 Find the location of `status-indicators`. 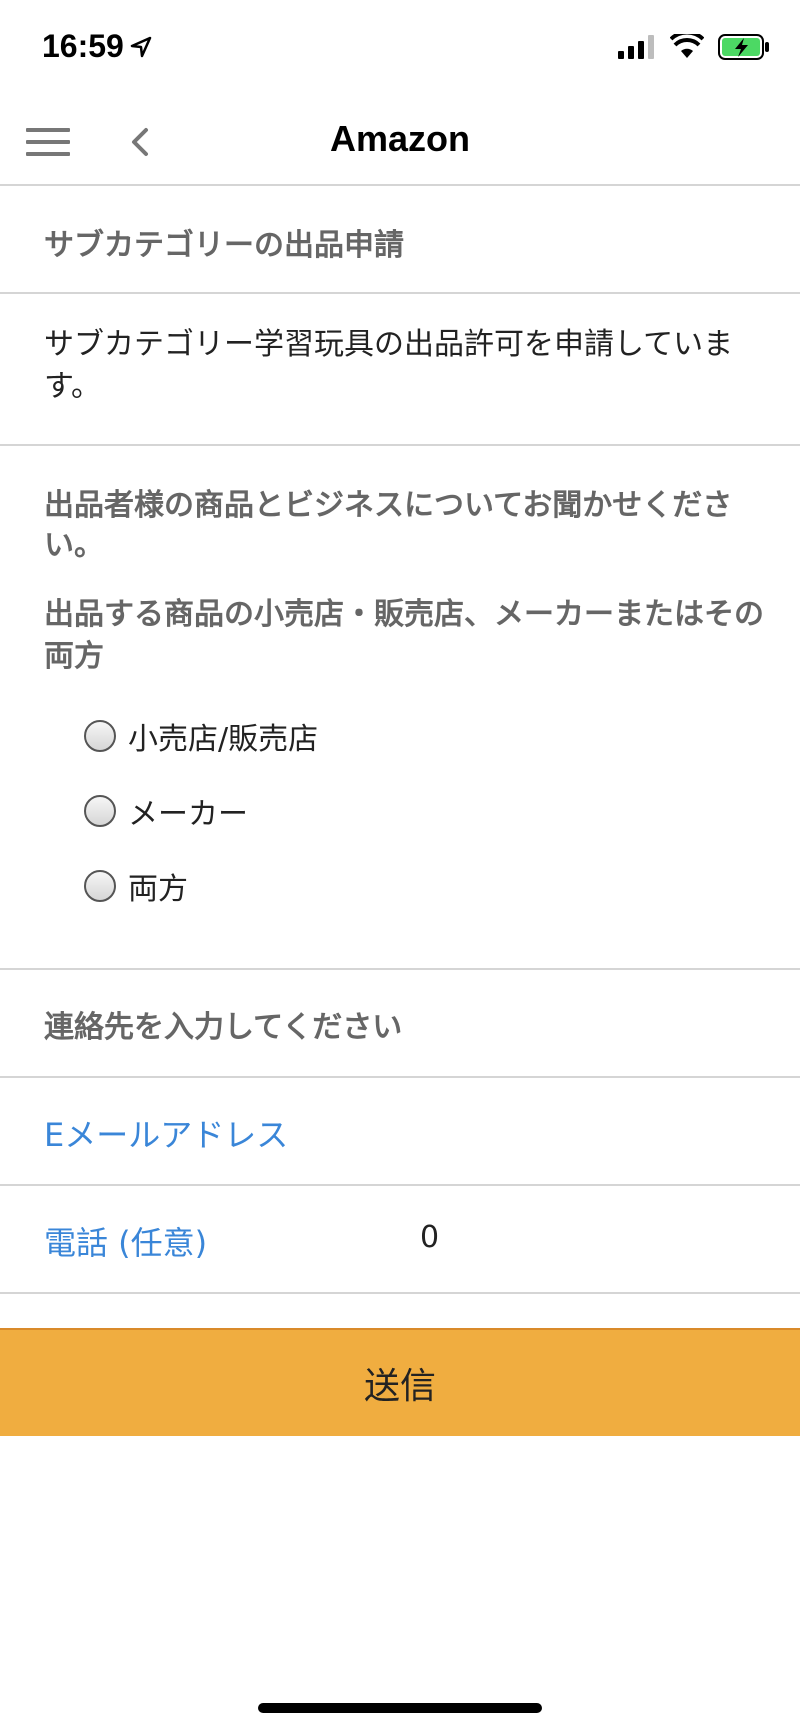

status-indicators is located at coordinates (694, 47).